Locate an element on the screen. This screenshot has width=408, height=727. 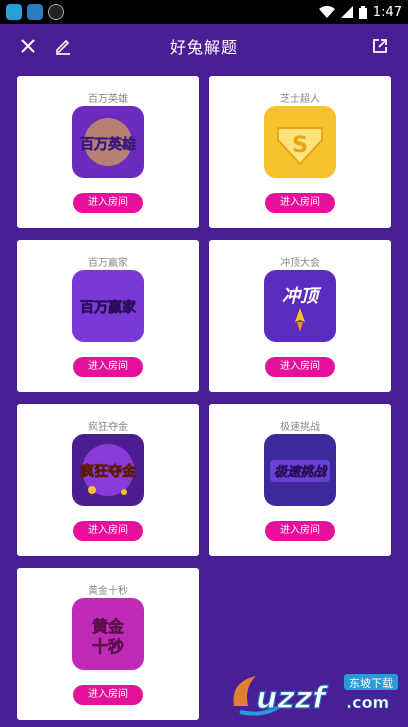
room-logo: 黄金 十秒 is located at coordinates (108, 634).